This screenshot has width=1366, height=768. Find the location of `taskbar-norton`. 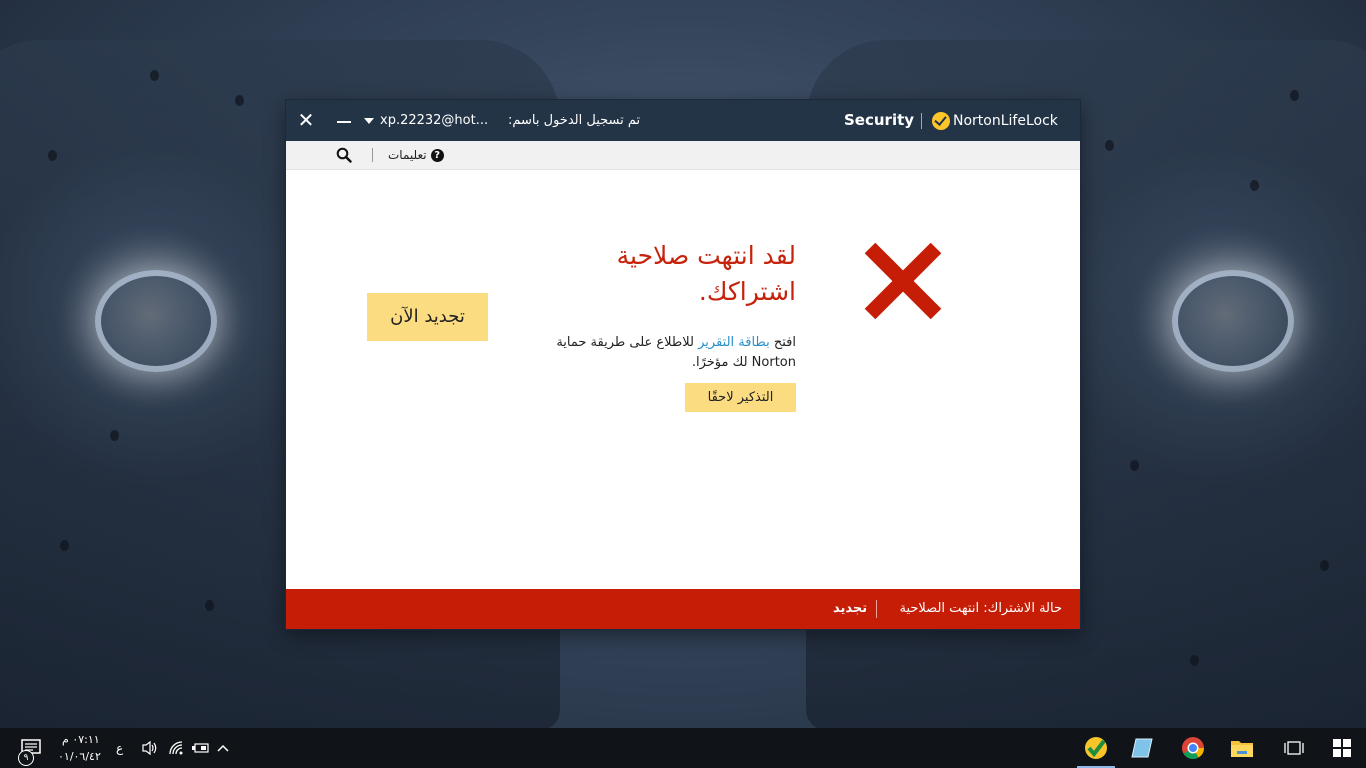

taskbar-norton is located at coordinates (1096, 748).